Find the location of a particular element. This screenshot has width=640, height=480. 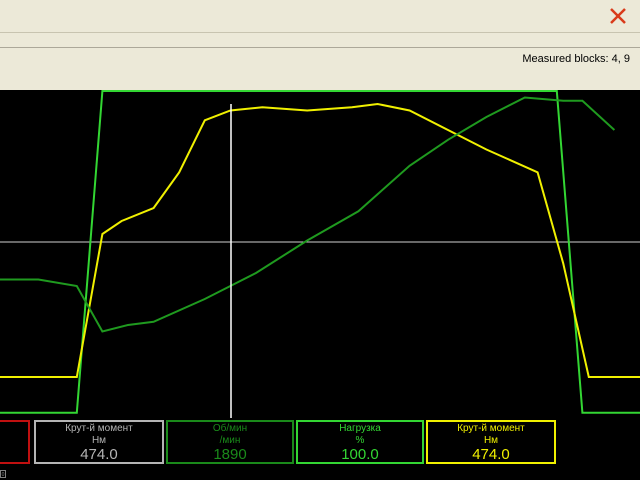

close-button is located at coordinates (618, 16).